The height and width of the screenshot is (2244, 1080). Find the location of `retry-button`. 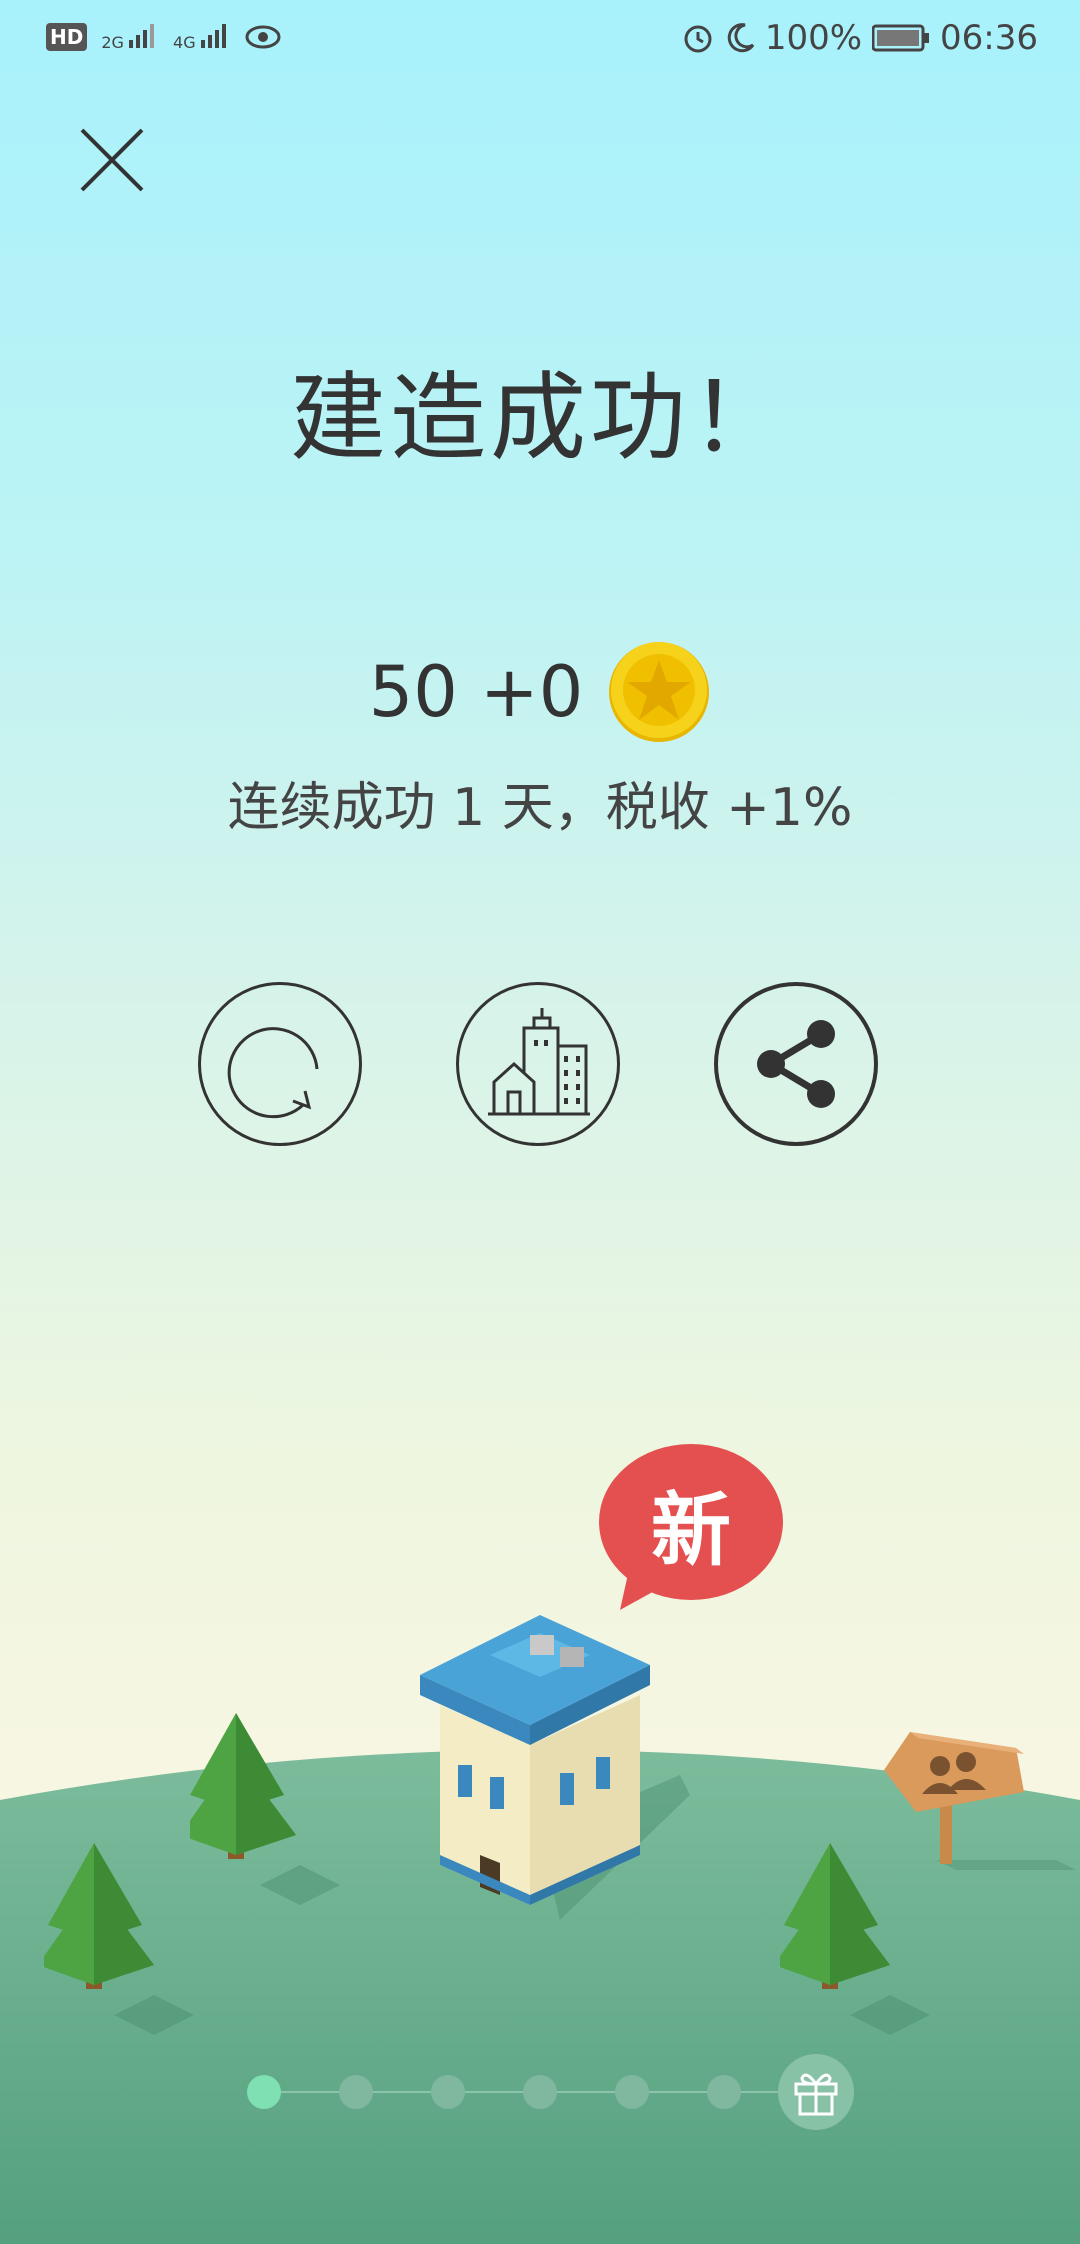

retry-button is located at coordinates (280, 1064).